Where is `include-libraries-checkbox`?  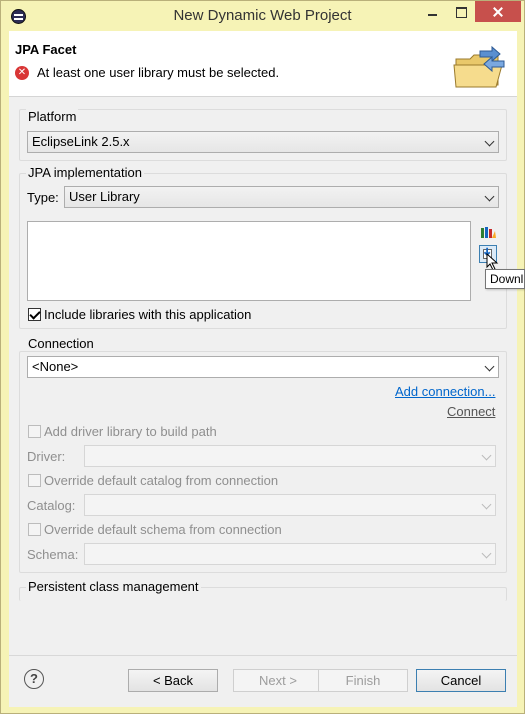 include-libraries-checkbox is located at coordinates (34, 314).